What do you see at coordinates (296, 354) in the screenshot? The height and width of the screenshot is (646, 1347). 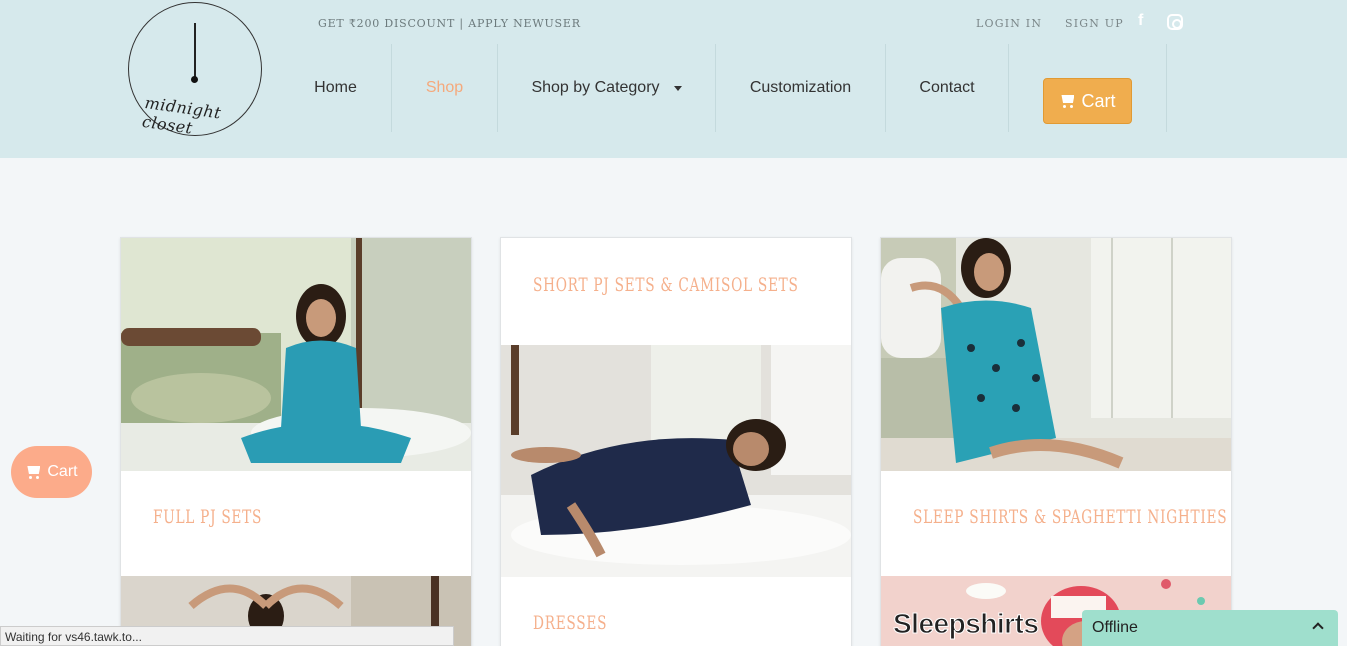 I see `full-pj-photo` at bounding box center [296, 354].